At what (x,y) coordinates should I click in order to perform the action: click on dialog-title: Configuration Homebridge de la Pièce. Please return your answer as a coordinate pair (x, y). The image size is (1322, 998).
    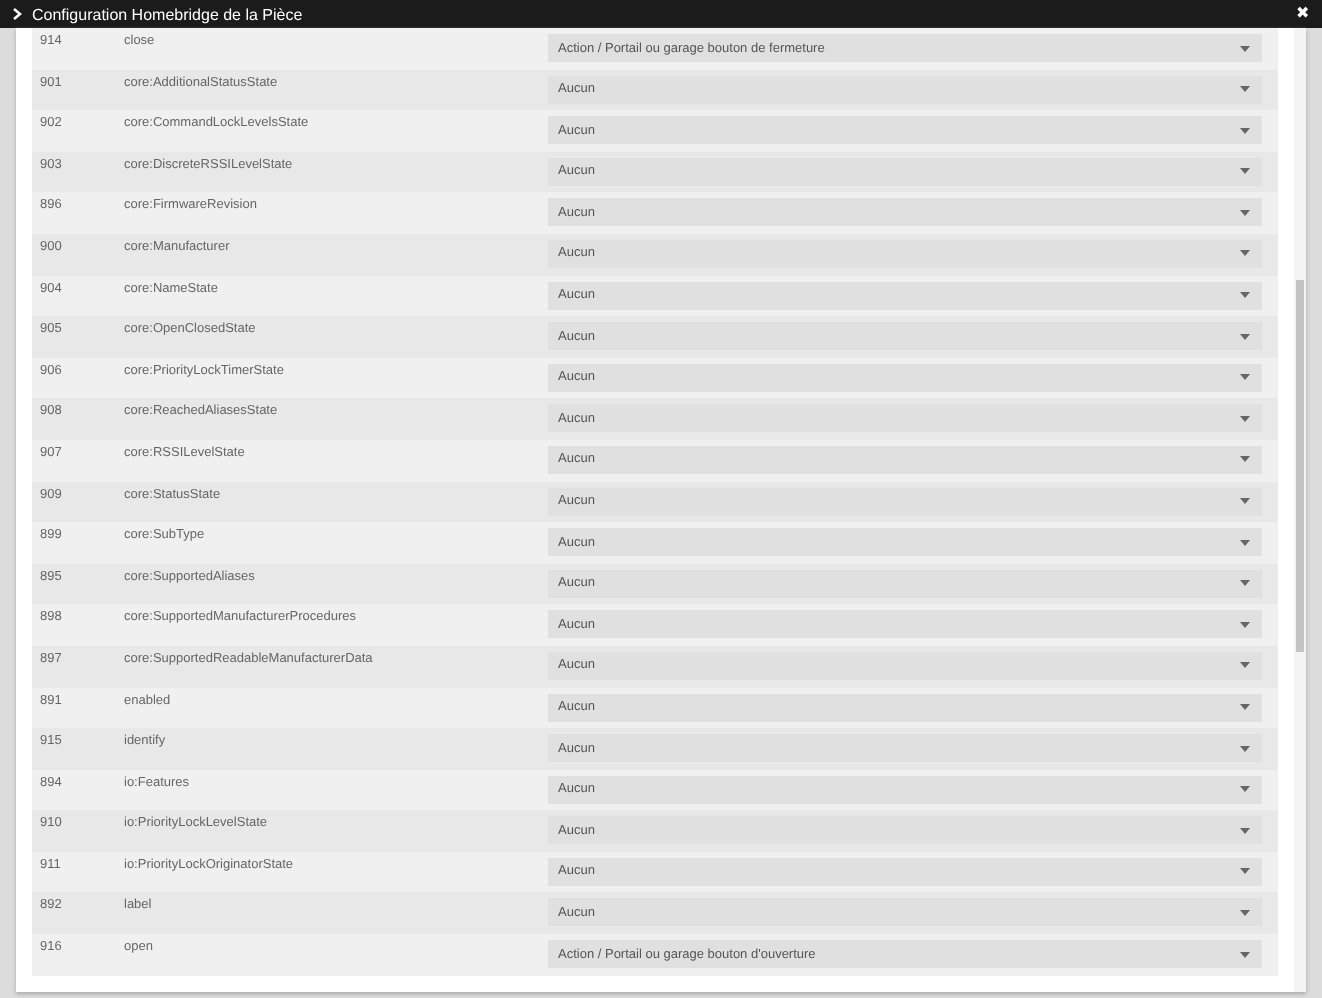
    Looking at the image, I should click on (168, 14).